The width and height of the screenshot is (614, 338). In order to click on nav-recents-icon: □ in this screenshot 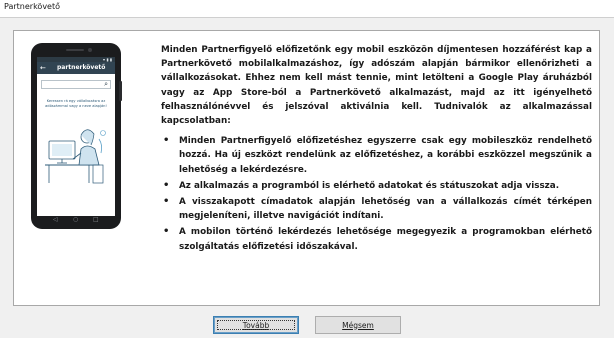, I will do `click(96, 219)`.